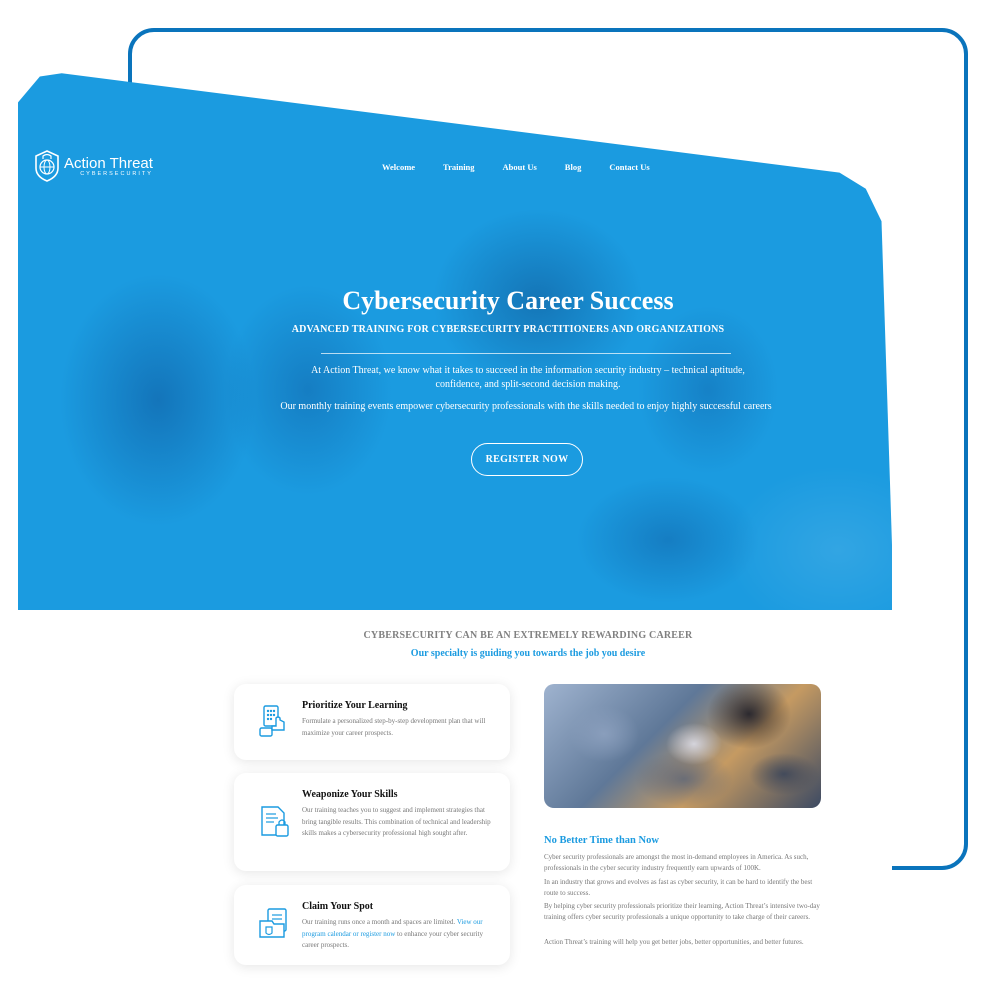 This screenshot has width=1000, height=1000. Describe the element at coordinates (272, 721) in the screenshot. I see `keypad-icon` at that location.